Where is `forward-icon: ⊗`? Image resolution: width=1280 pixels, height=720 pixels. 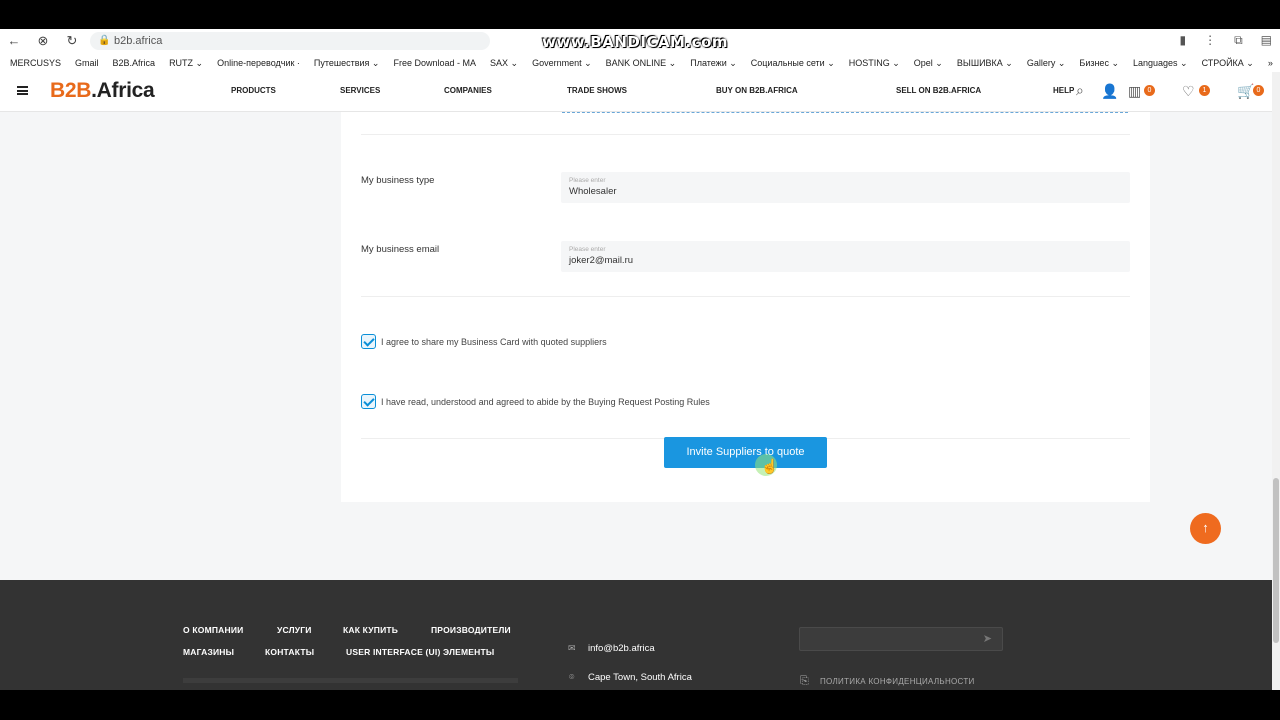
forward-icon: ⊗ is located at coordinates (43, 41).